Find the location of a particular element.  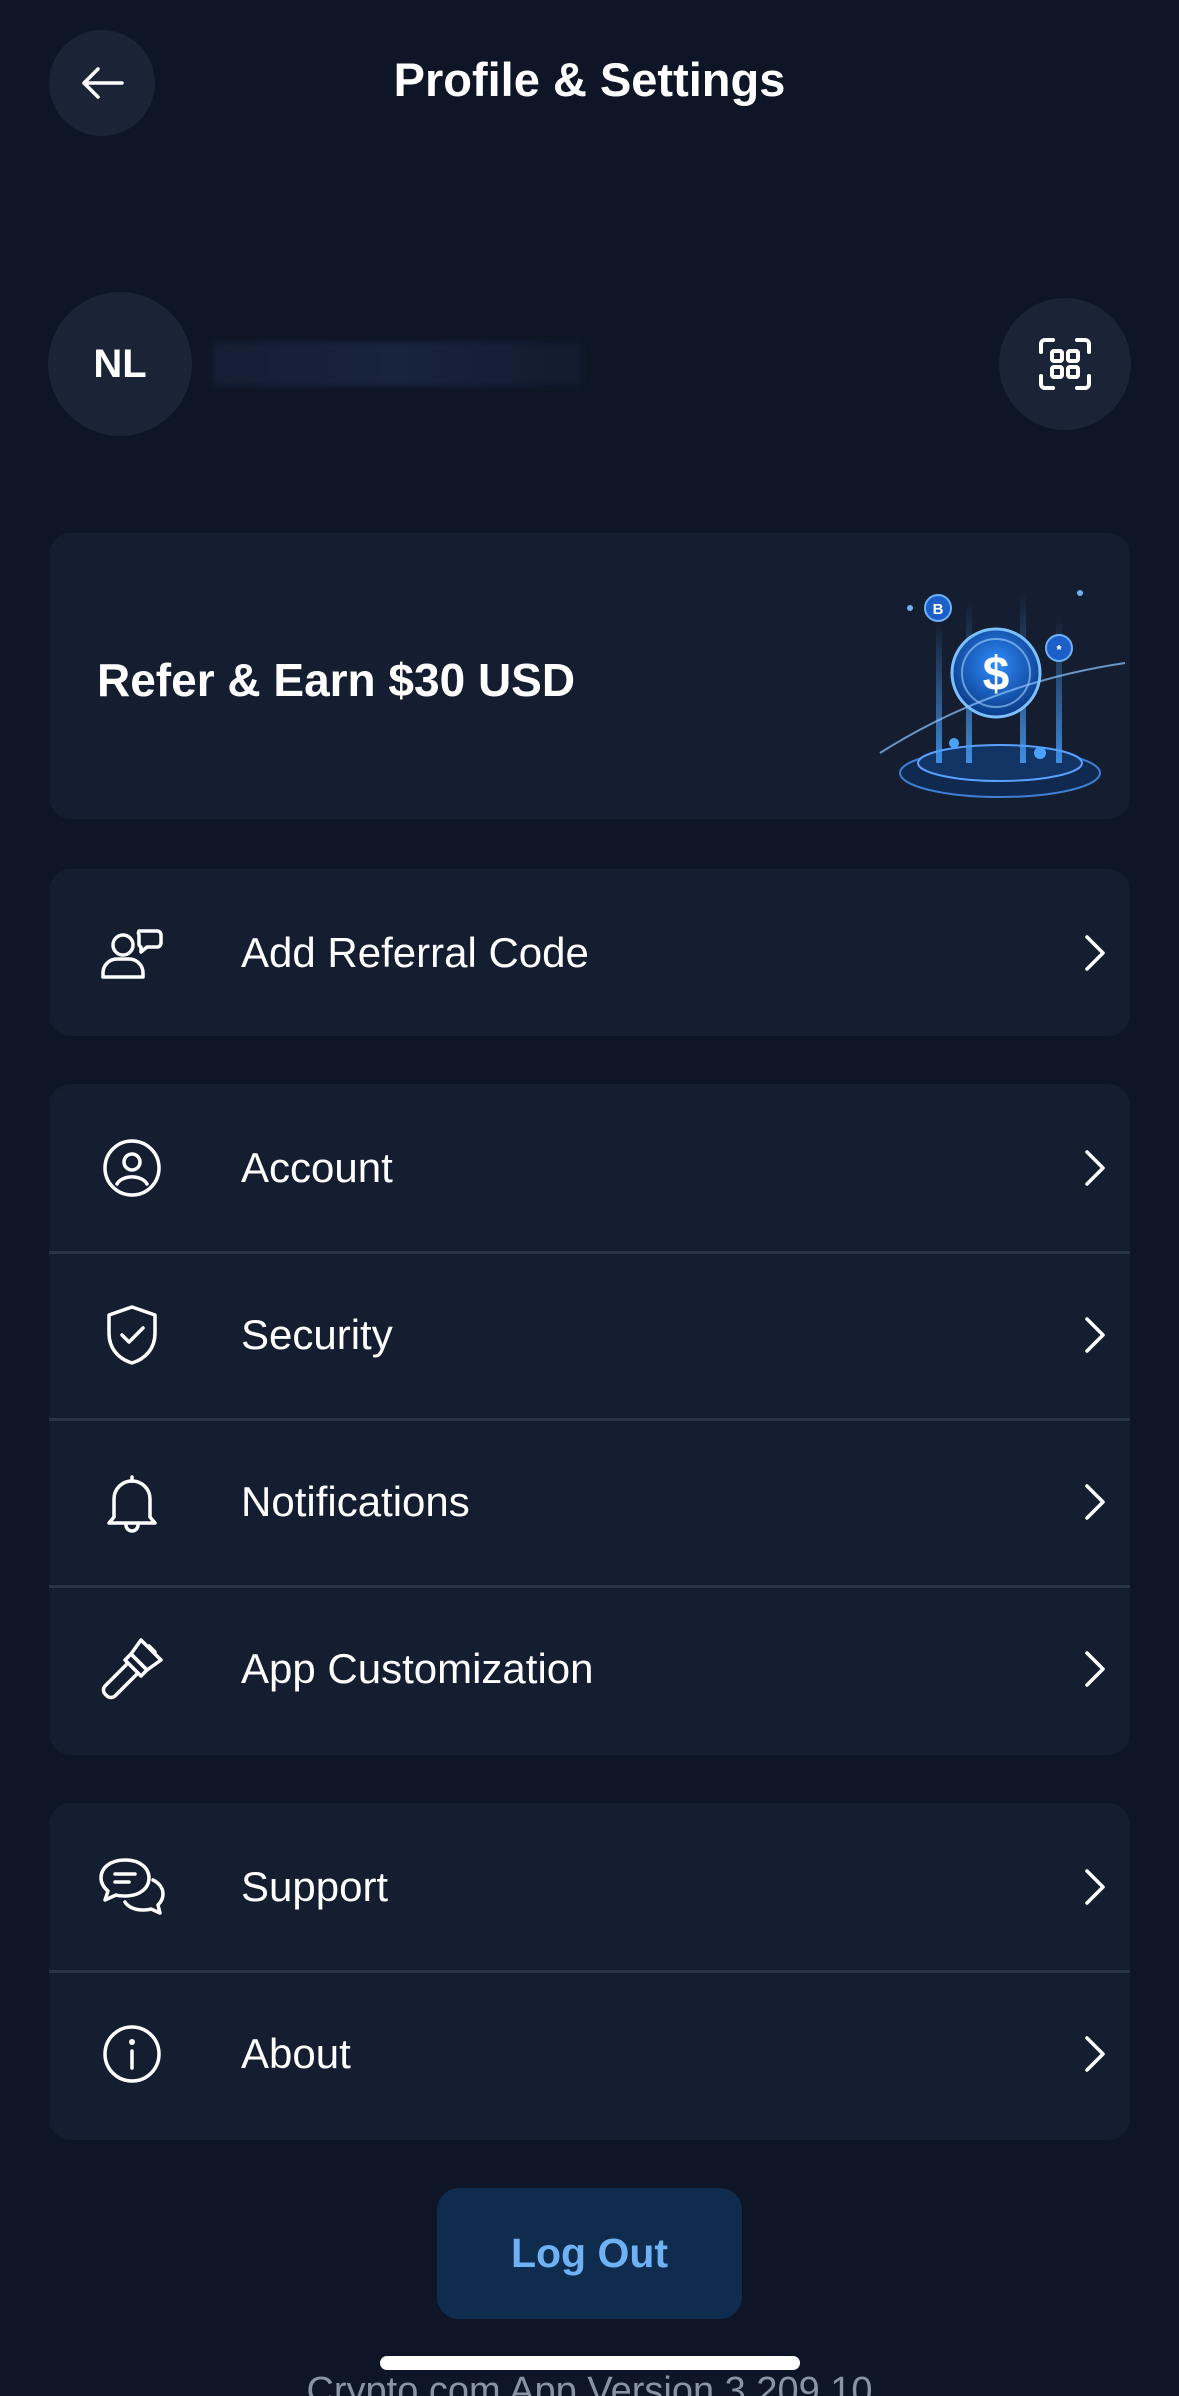

bell-icon is located at coordinates (132, 1502).